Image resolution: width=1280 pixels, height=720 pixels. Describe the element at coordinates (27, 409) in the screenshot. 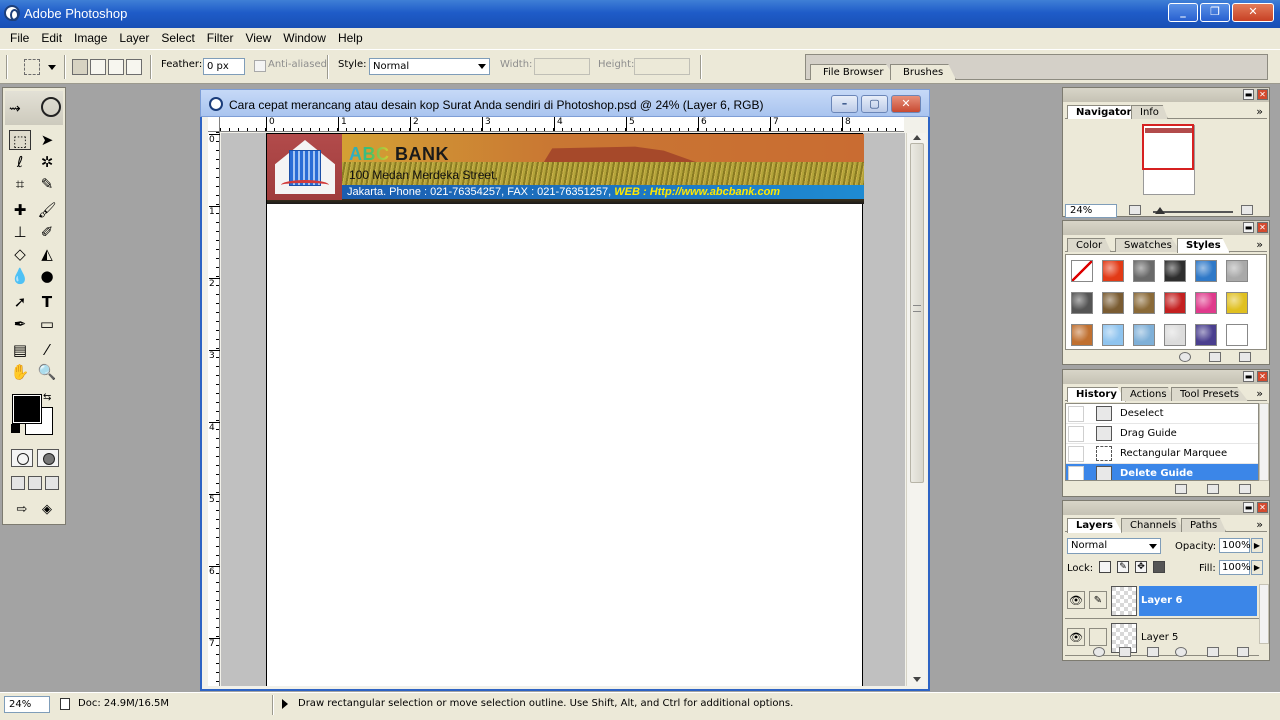

I see `foreground-color-swatch-front` at that location.